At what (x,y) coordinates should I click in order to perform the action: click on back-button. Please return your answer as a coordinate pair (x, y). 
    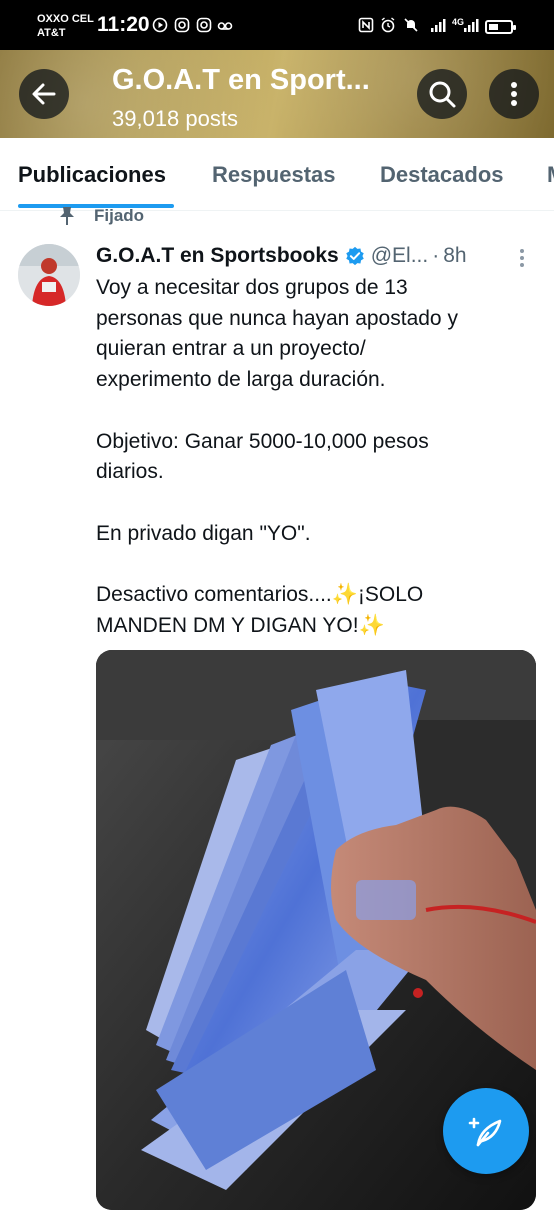
    Looking at the image, I should click on (44, 94).